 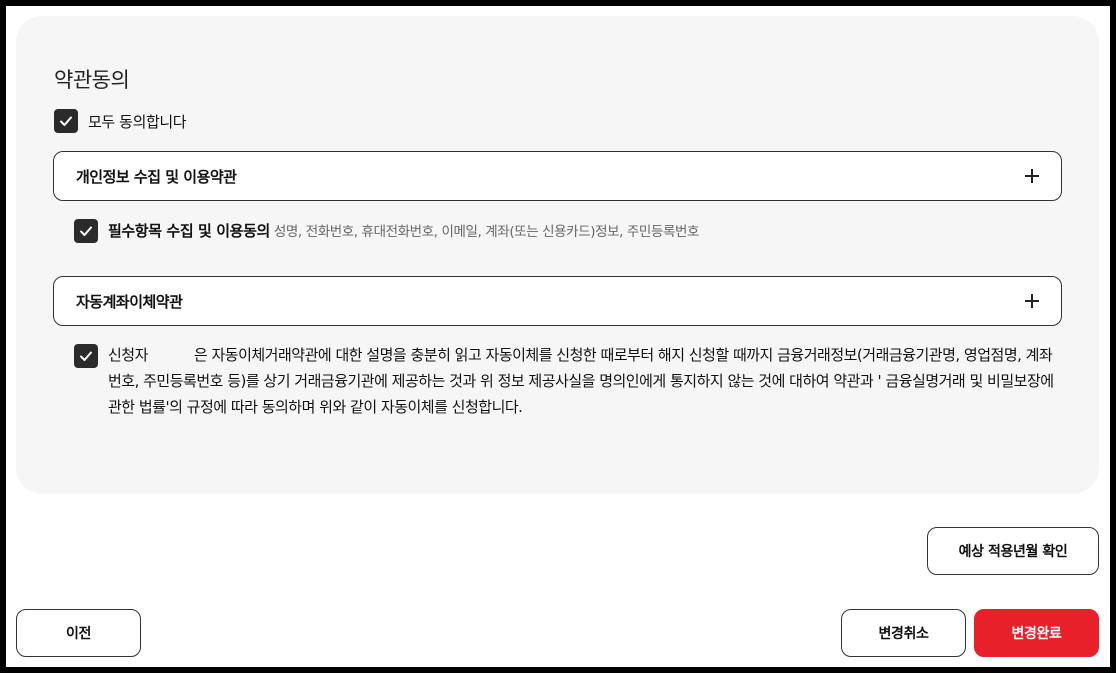 I want to click on applicant-label: 신청자, so click(x=128, y=355).